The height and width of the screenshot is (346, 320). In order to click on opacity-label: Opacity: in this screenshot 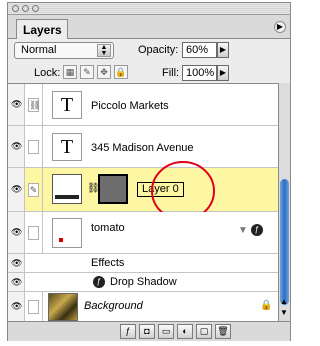, I will do `click(158, 50)`.